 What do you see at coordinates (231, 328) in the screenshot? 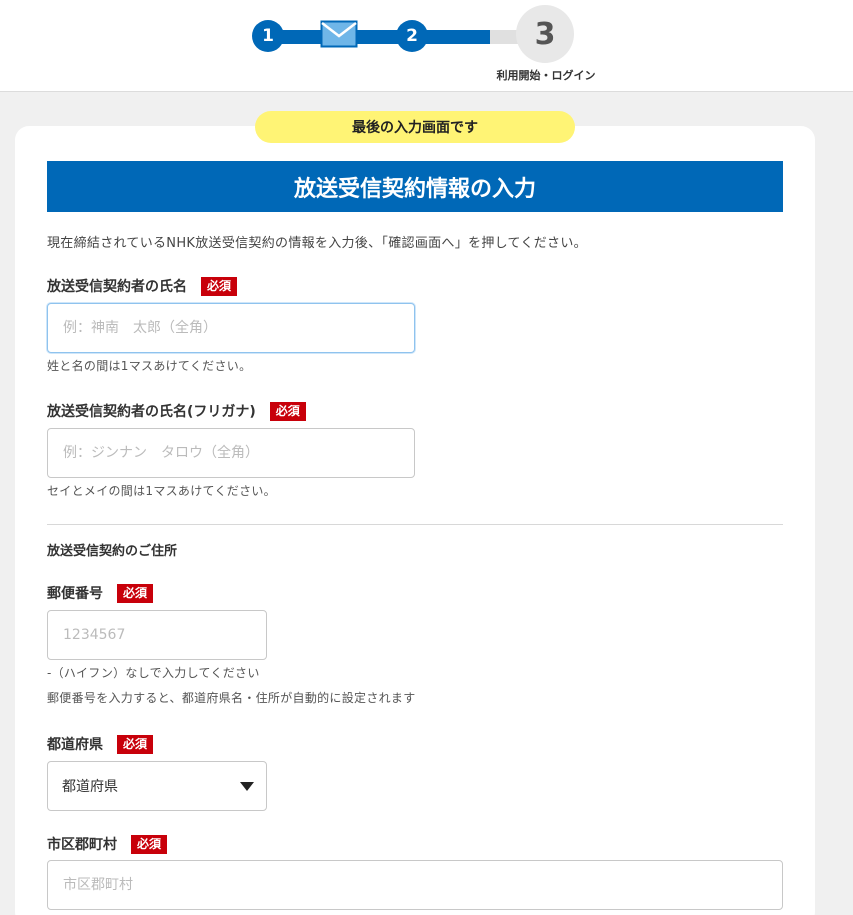
I see `contract-name-input` at bounding box center [231, 328].